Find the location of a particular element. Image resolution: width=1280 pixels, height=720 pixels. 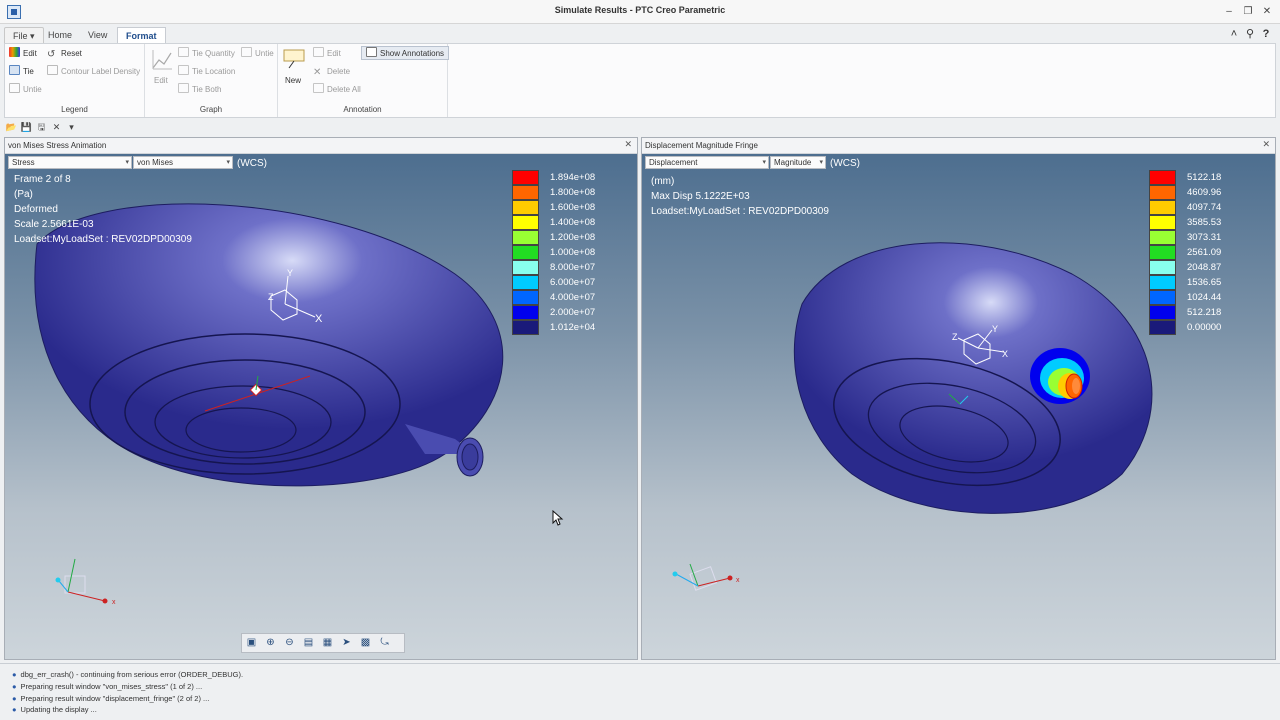

repaint-icon: ▤ is located at coordinates (308, 643).